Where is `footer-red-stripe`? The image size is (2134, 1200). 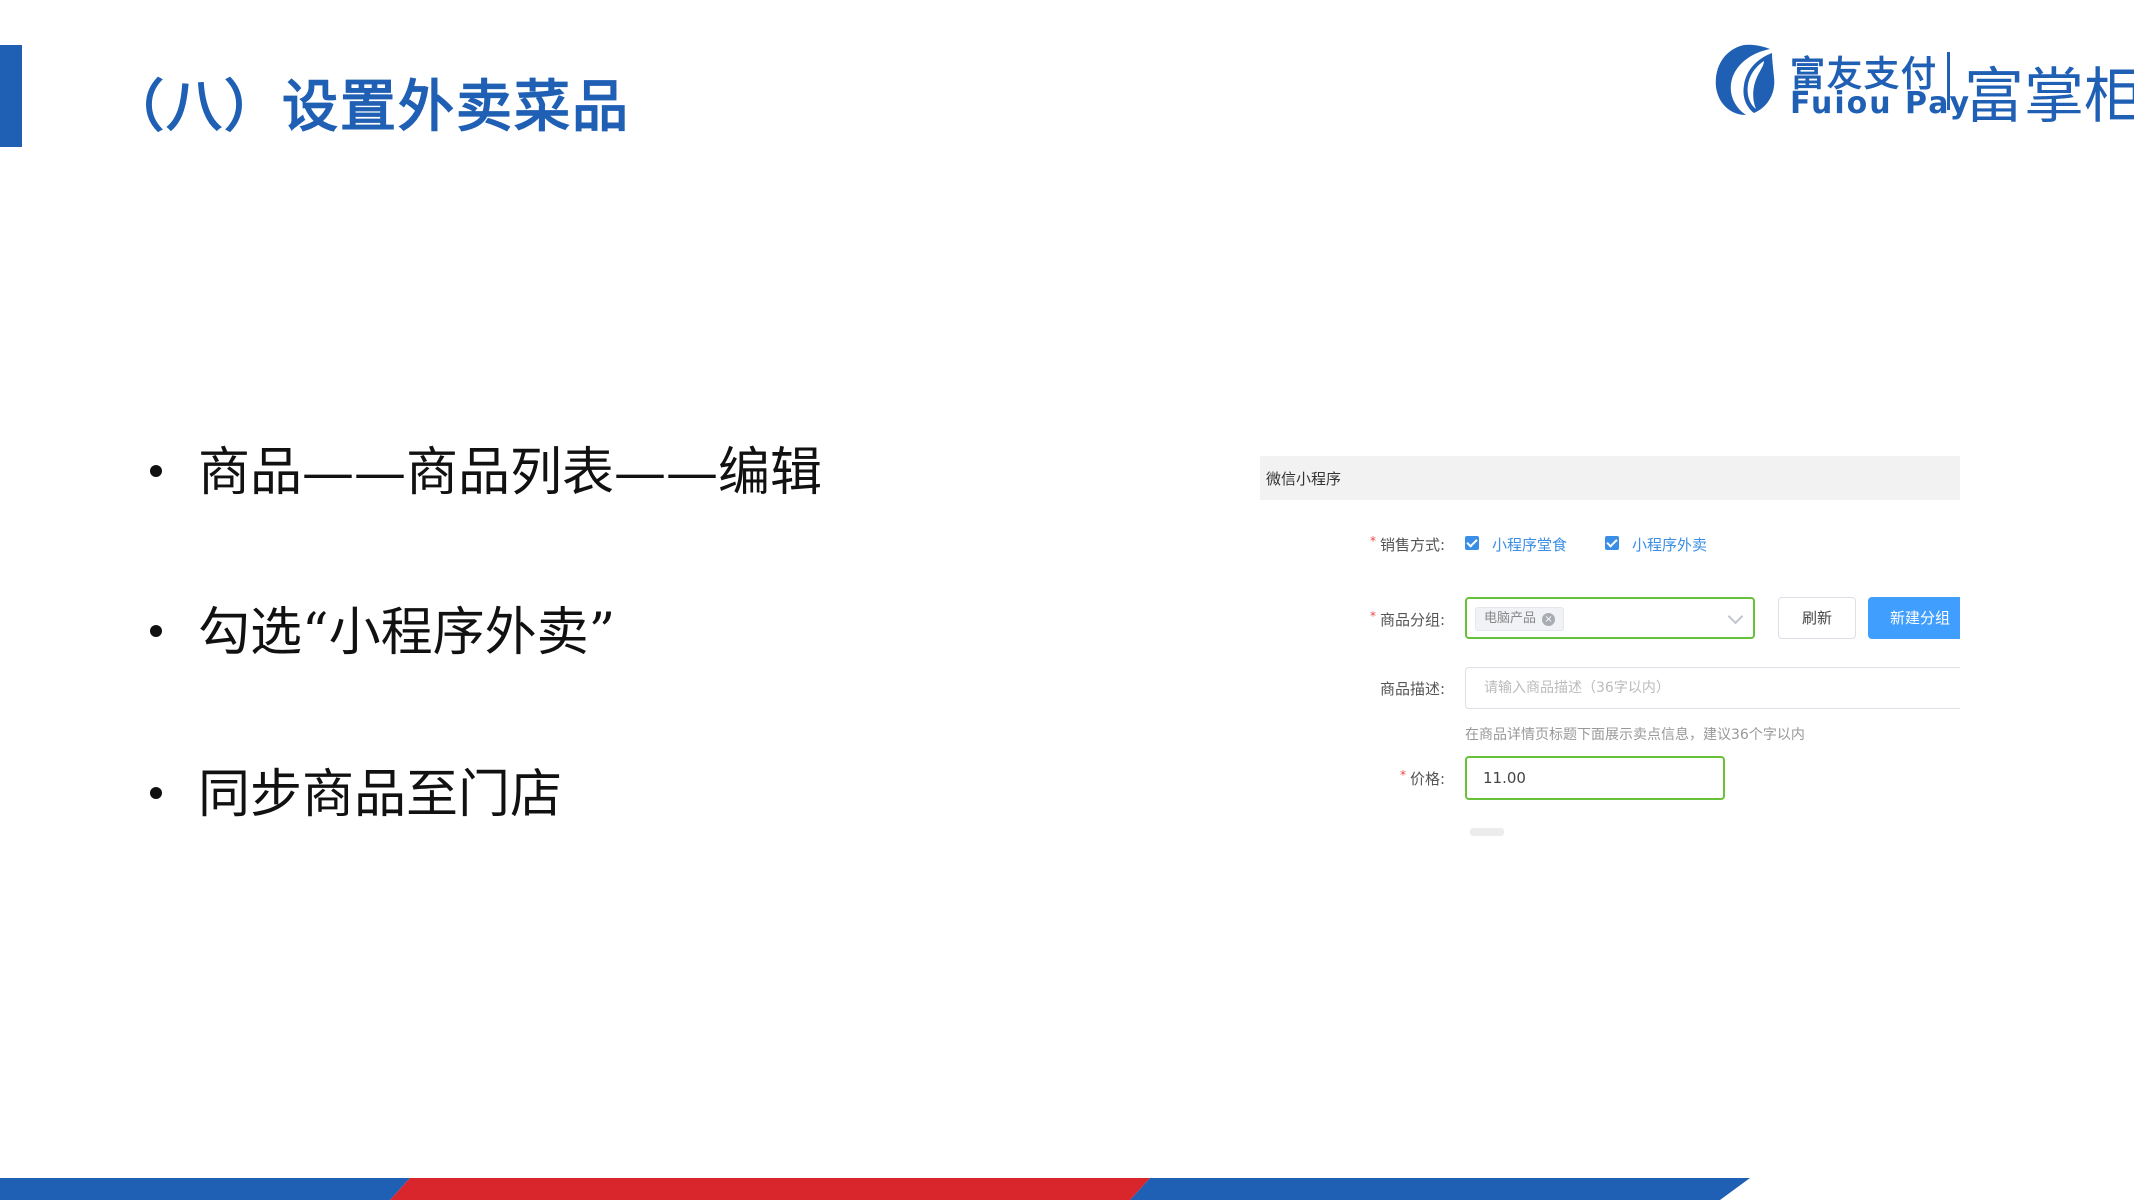
footer-red-stripe is located at coordinates (770, 1189).